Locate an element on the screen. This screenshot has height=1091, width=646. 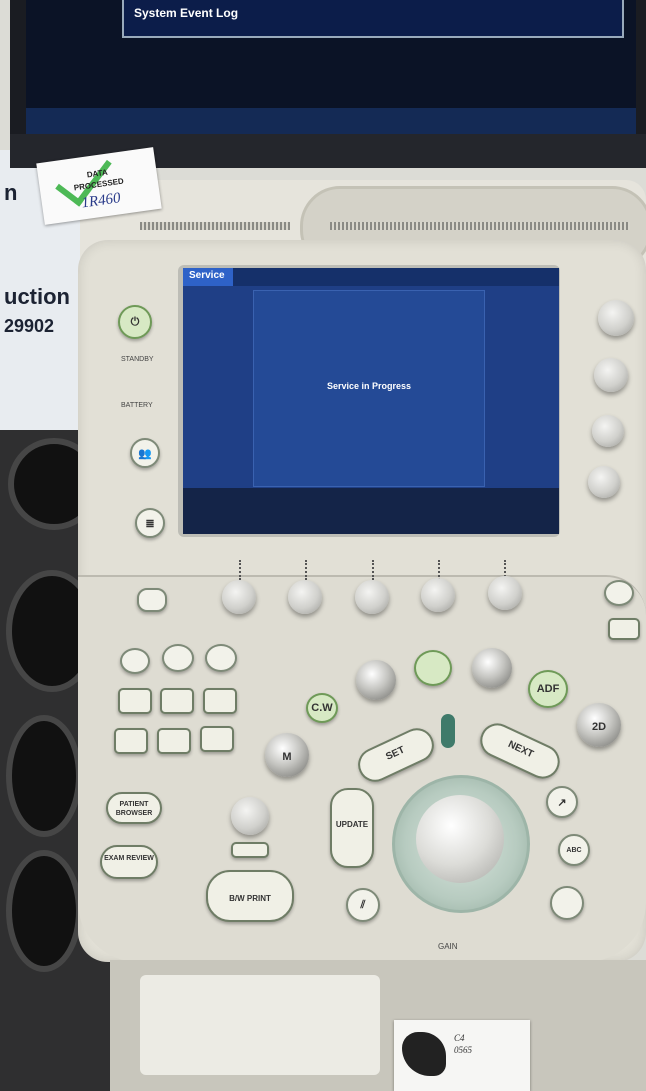
scribble-mark is located at coordinates (424, 1054).